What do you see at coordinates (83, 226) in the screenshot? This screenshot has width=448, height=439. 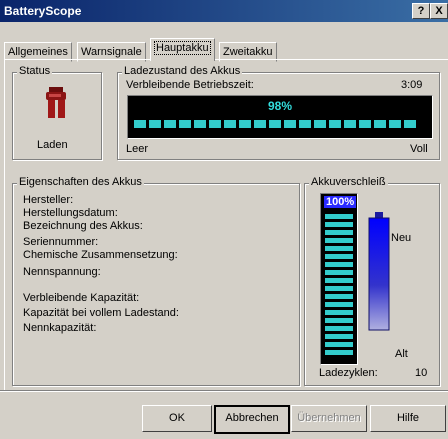 I see `field-battery-name: Bezeichnung des Akkus:` at bounding box center [83, 226].